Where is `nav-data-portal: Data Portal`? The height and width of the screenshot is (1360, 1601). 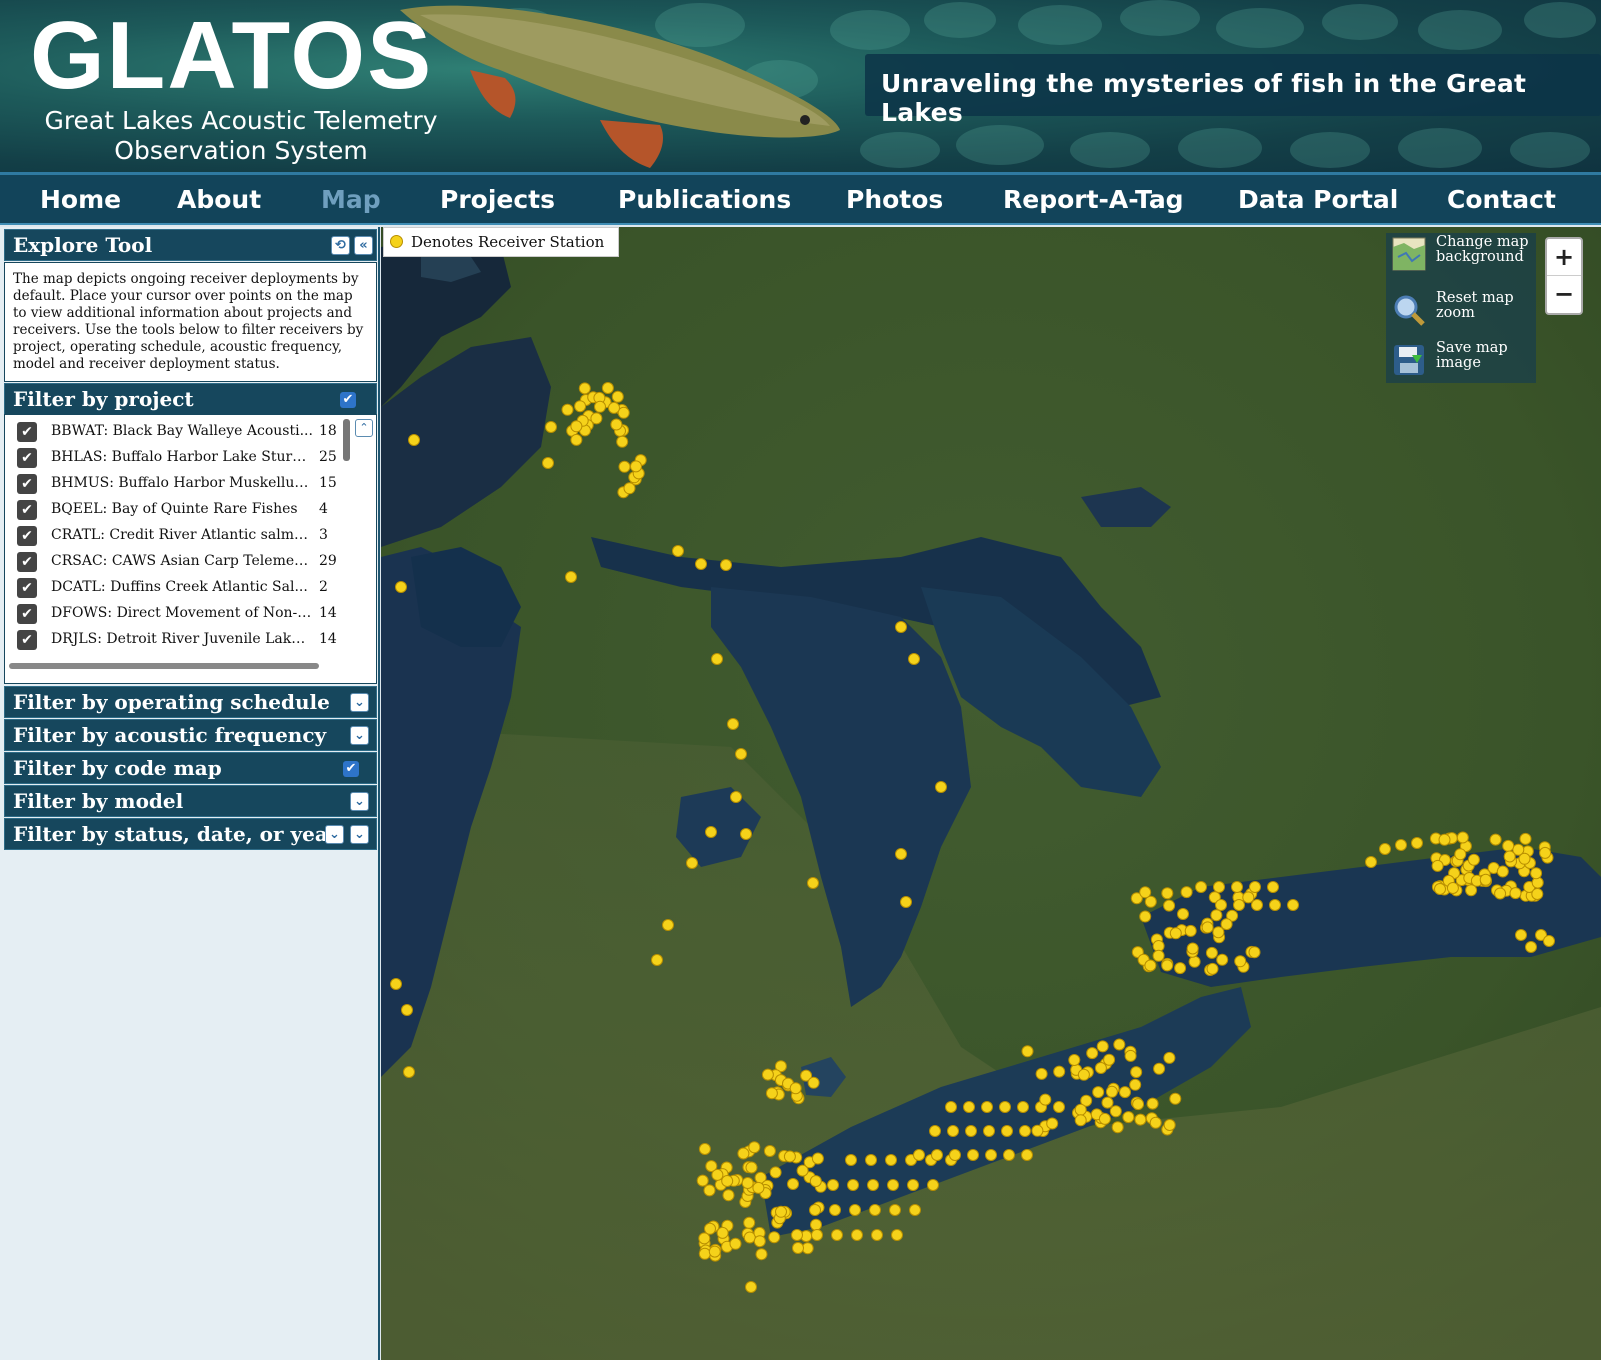 nav-data-portal: Data Portal is located at coordinates (1318, 199).